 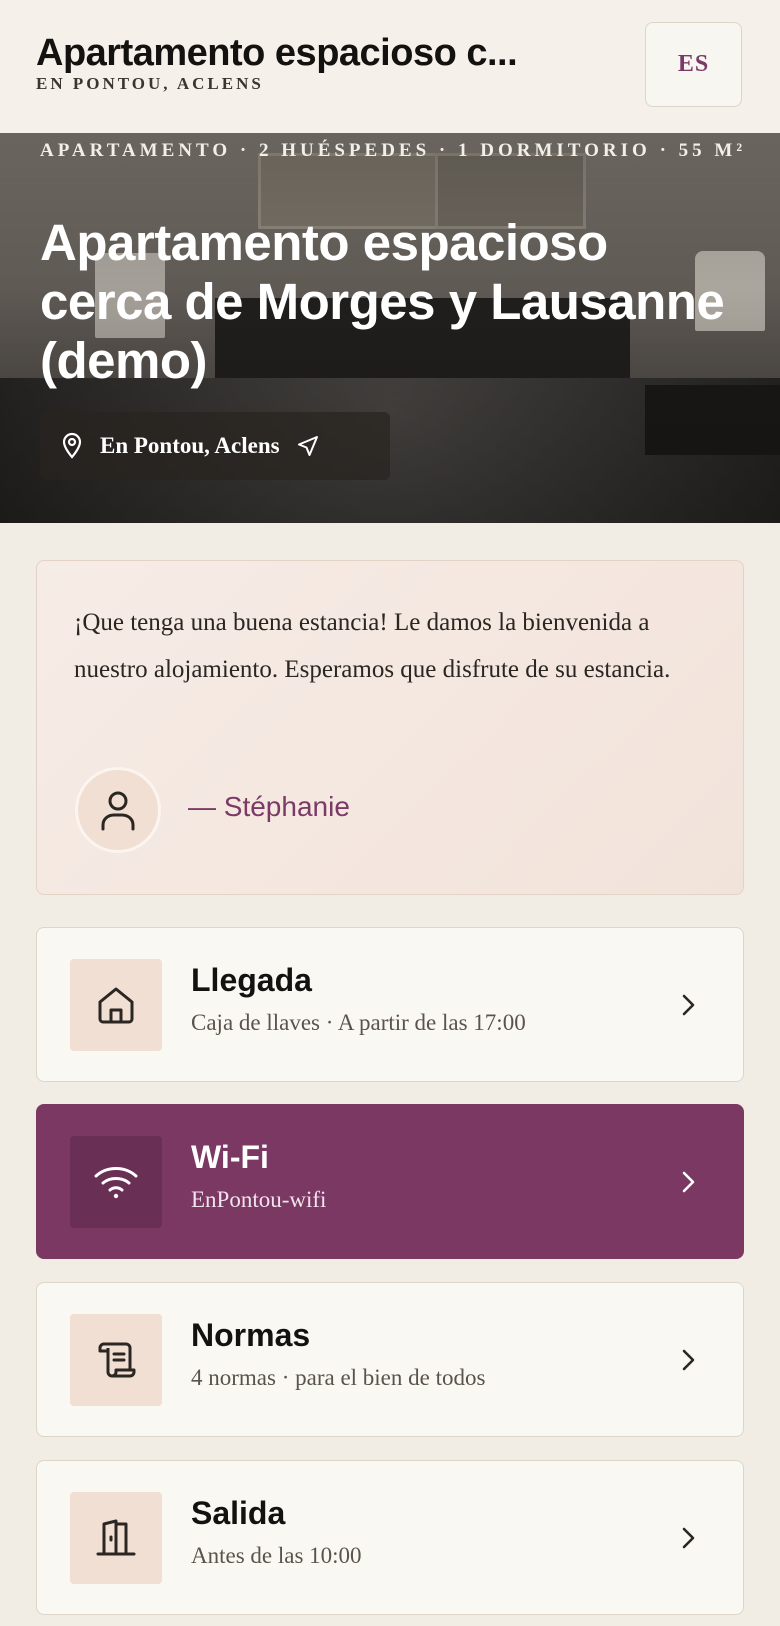 I want to click on location-button: En Pontou, Aclens, so click(x=215, y=446).